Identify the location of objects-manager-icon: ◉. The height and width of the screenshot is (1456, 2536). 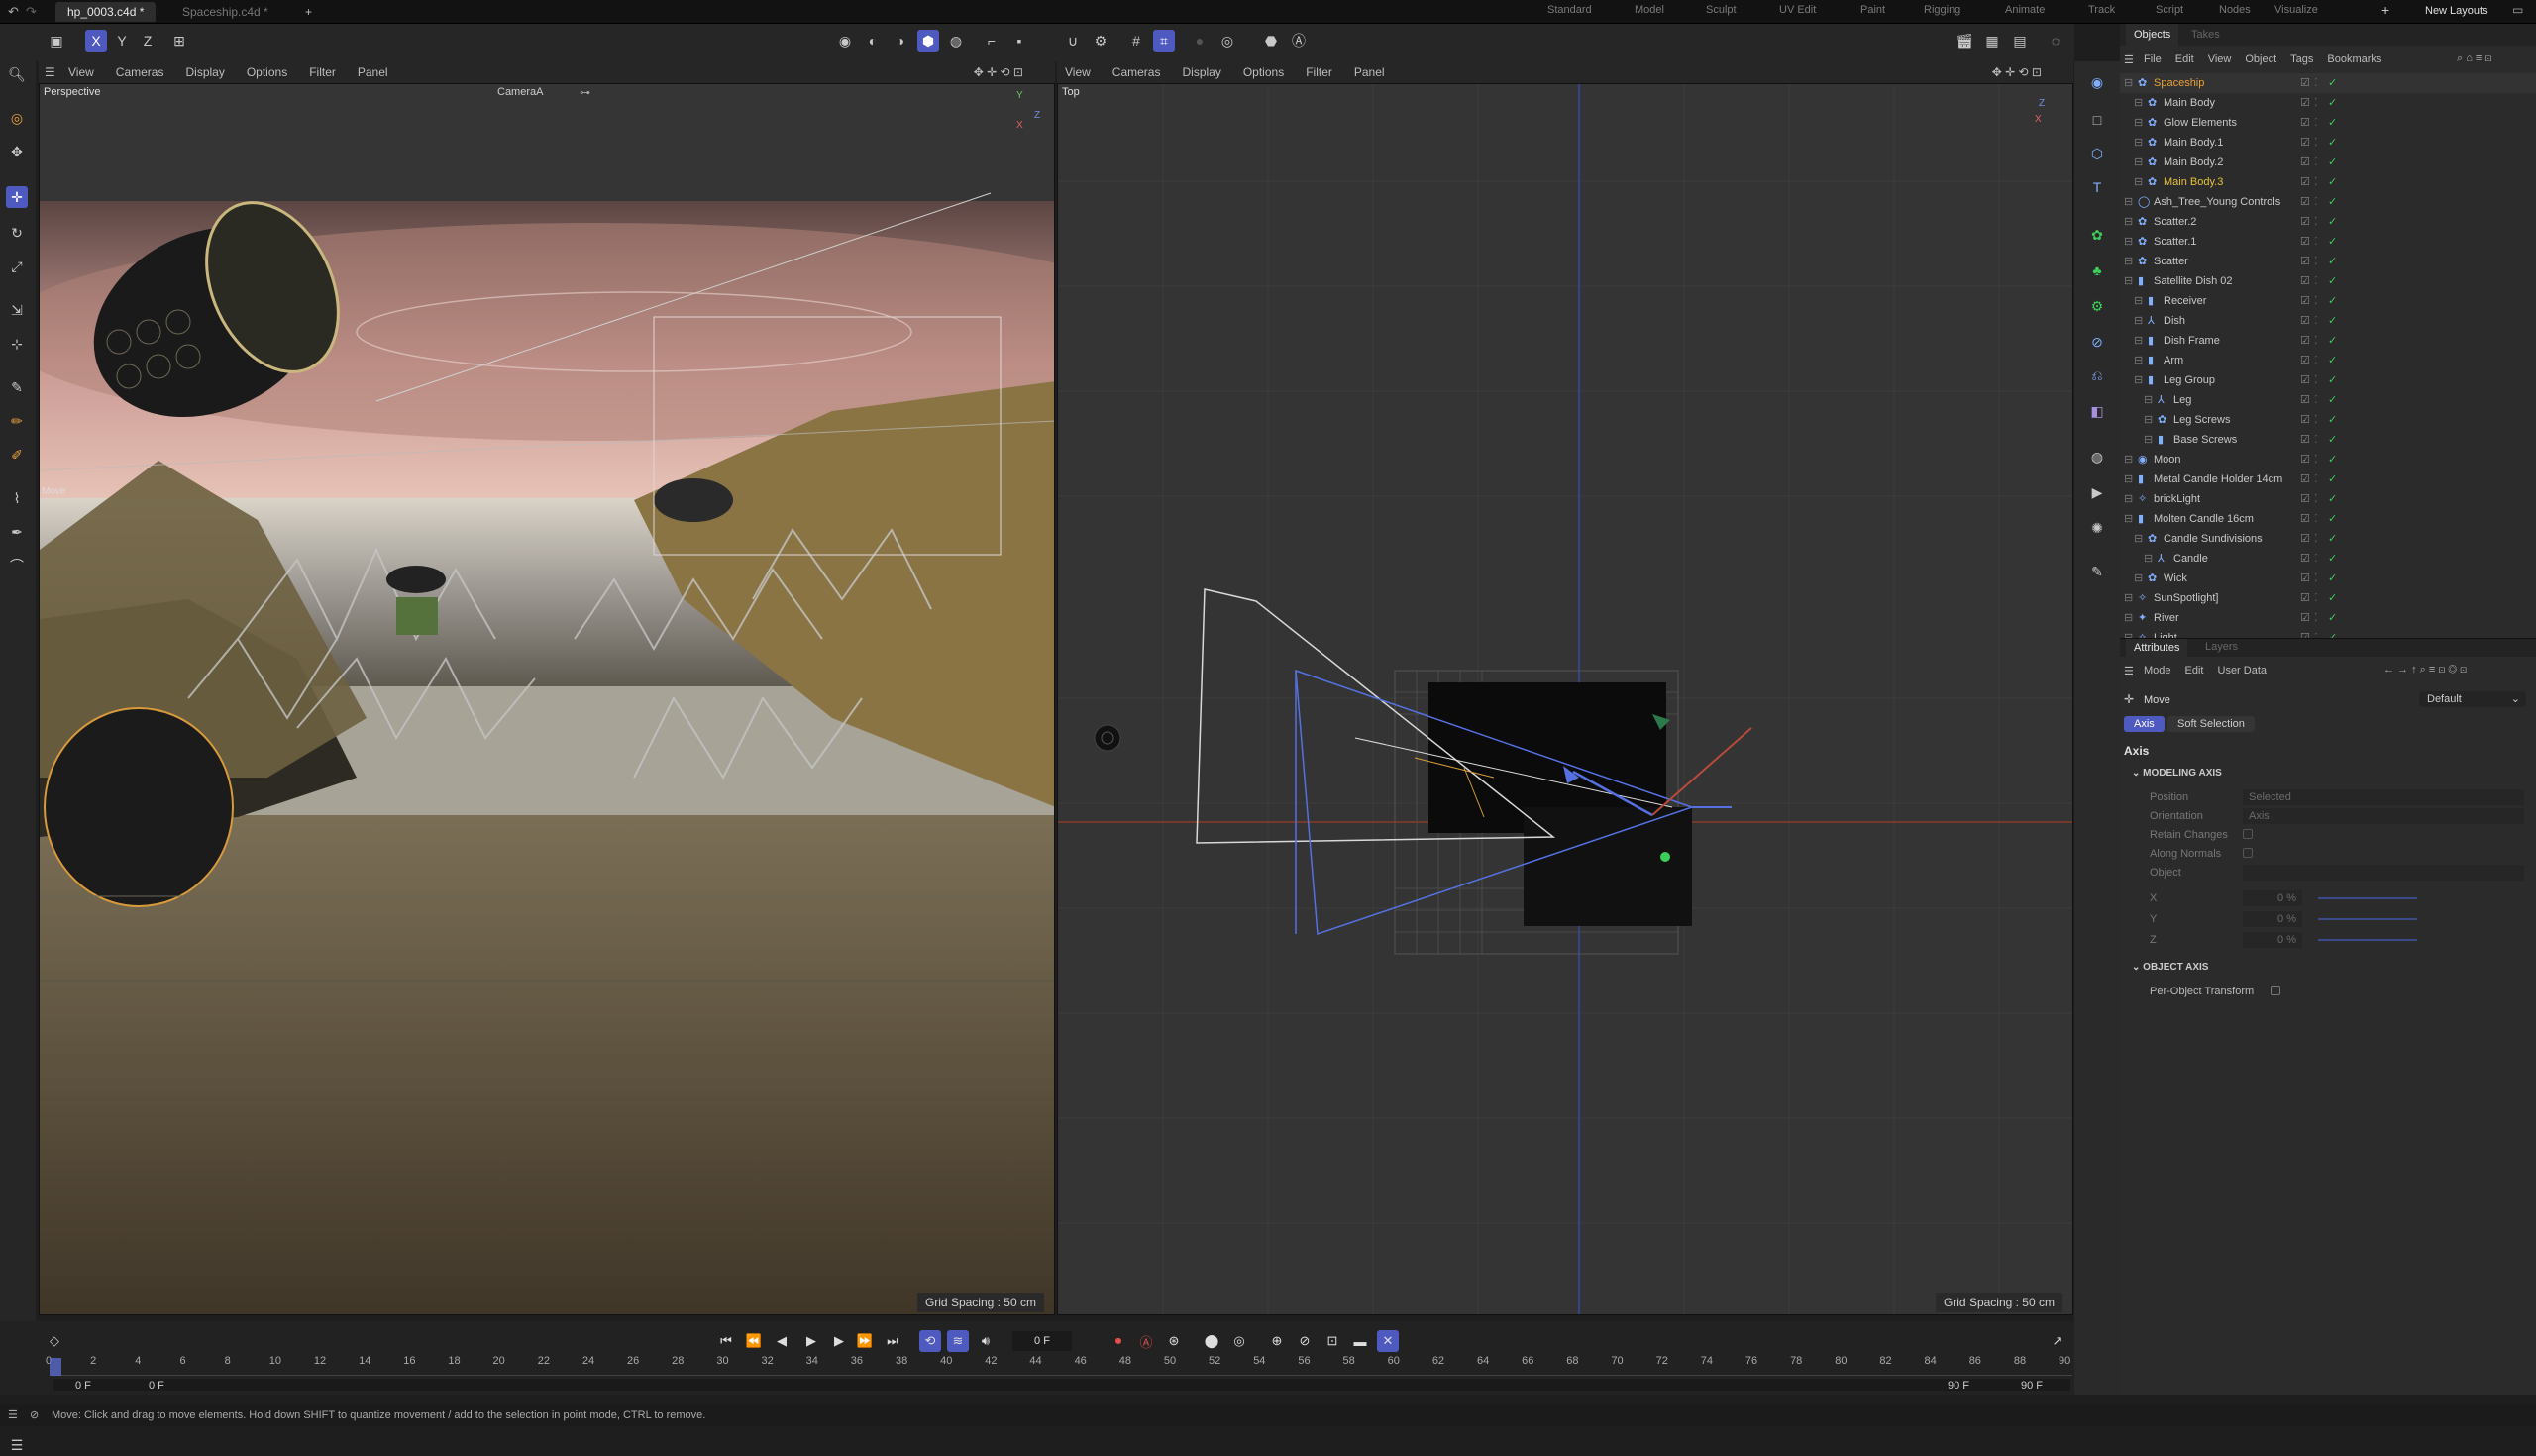
(2097, 82).